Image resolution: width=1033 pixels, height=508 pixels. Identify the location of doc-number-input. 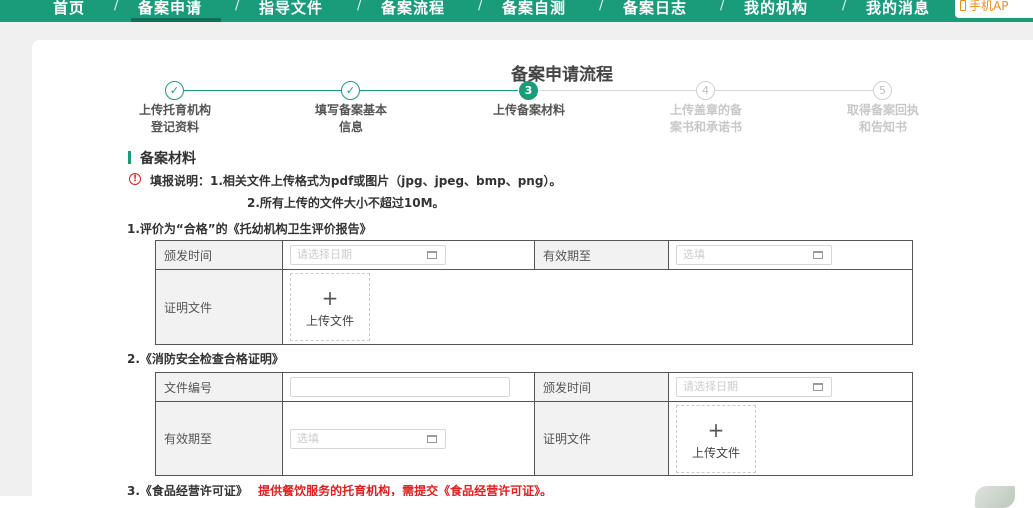
(400, 387).